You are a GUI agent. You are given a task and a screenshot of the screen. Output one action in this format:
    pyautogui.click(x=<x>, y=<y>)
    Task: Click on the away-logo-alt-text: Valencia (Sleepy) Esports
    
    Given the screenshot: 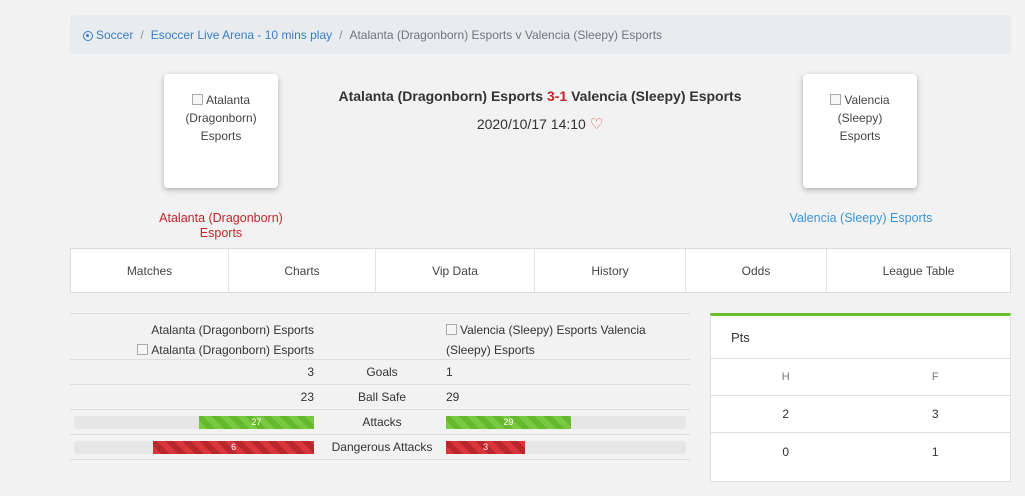 What is the action you would take?
    pyautogui.click(x=863, y=118)
    